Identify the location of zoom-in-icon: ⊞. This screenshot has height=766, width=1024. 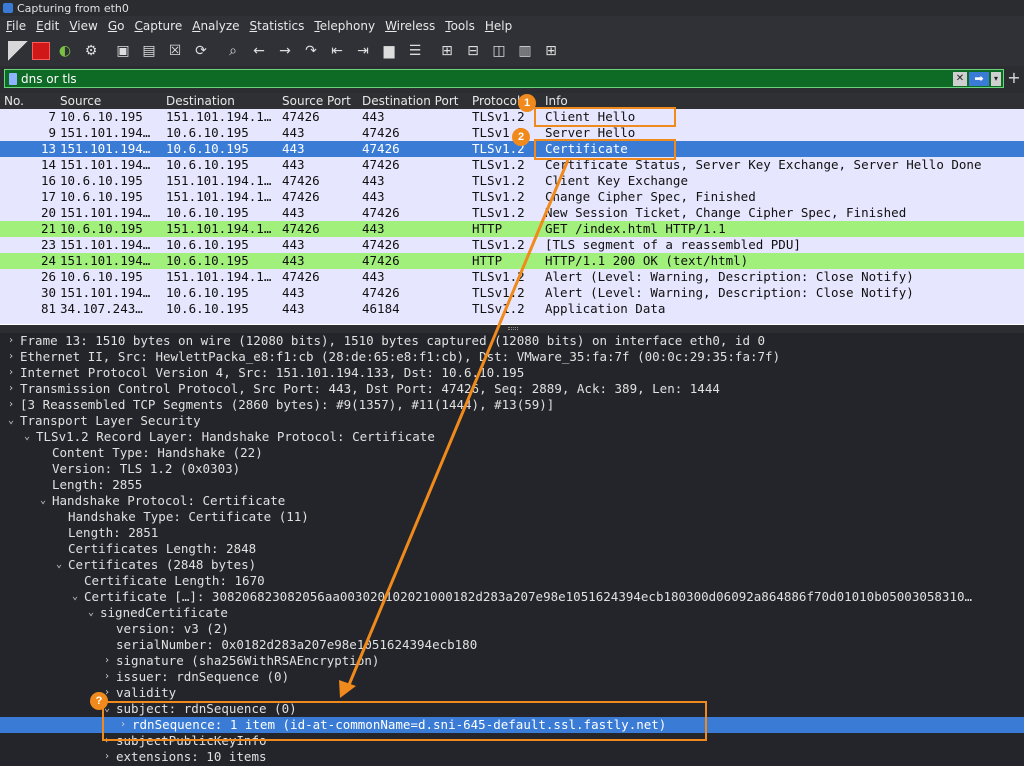
(447, 51).